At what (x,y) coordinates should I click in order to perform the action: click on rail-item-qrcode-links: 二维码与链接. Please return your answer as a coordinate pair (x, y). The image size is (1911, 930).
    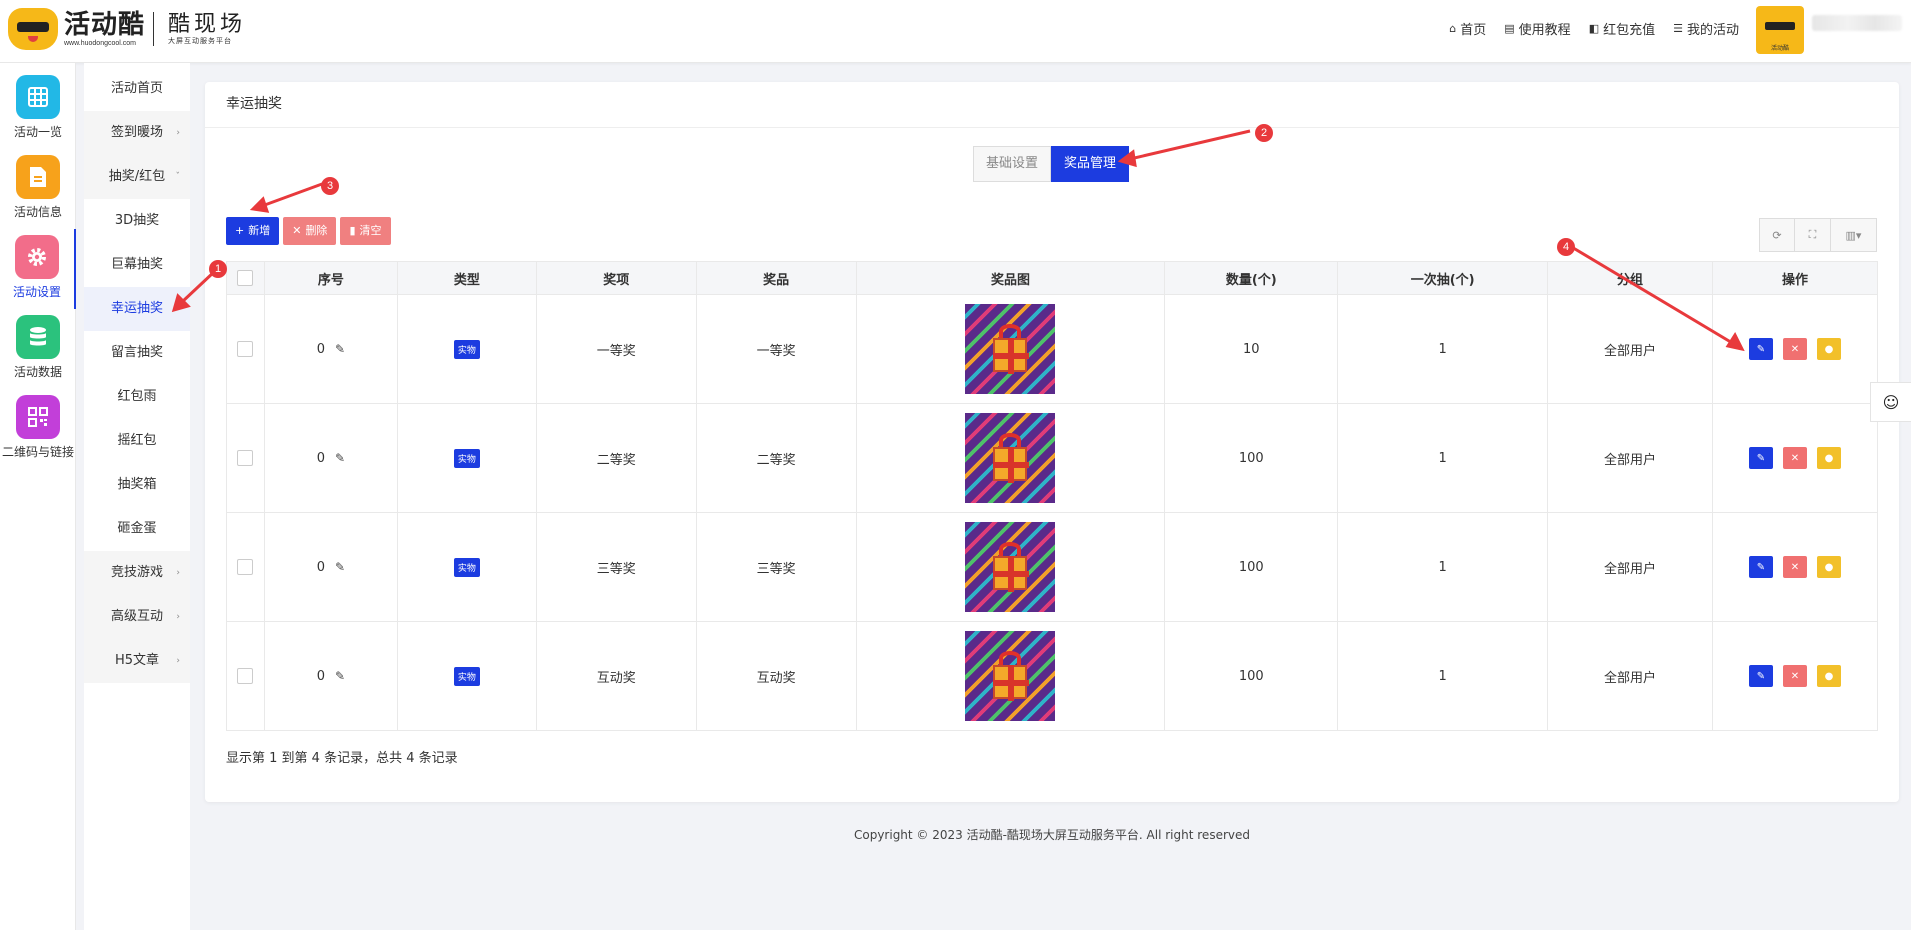
    Looking at the image, I should click on (38, 429).